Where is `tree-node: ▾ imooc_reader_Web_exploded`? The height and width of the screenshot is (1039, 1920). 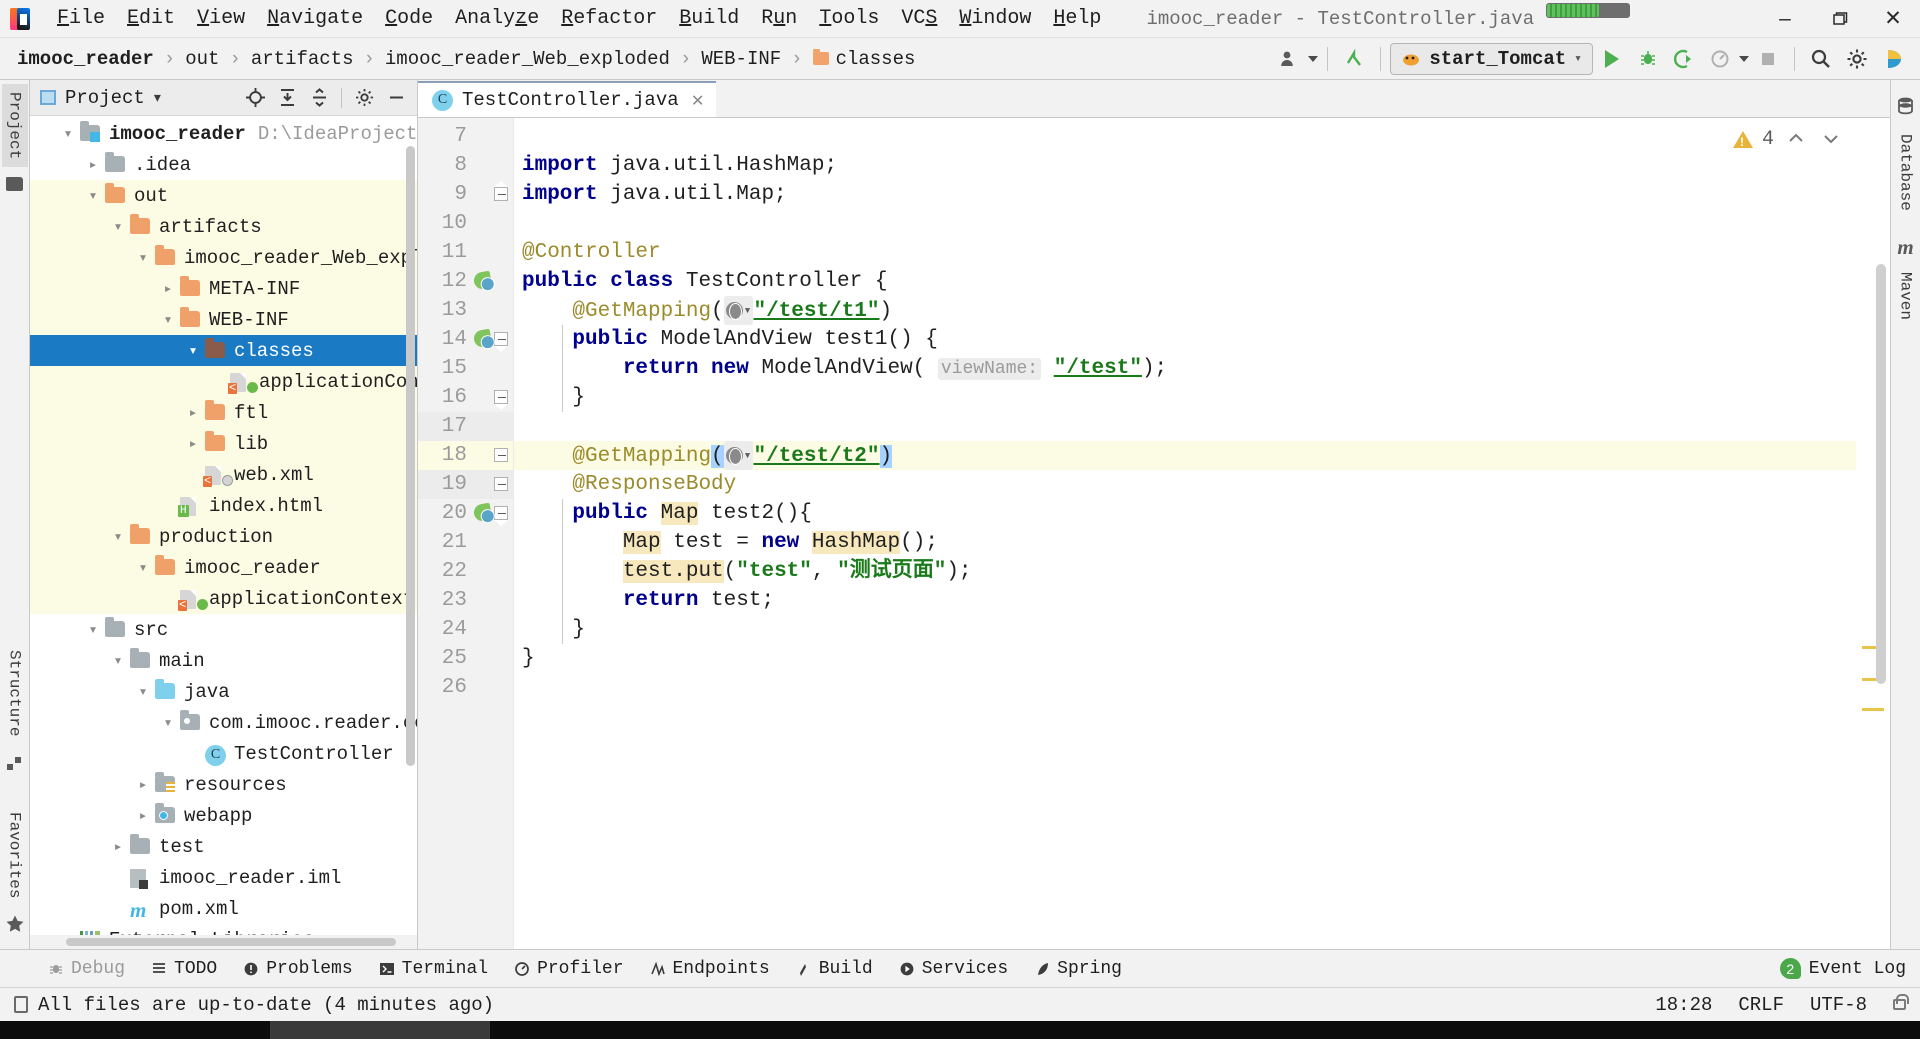 tree-node: ▾ imooc_reader_Web_exploded is located at coordinates (223, 257).